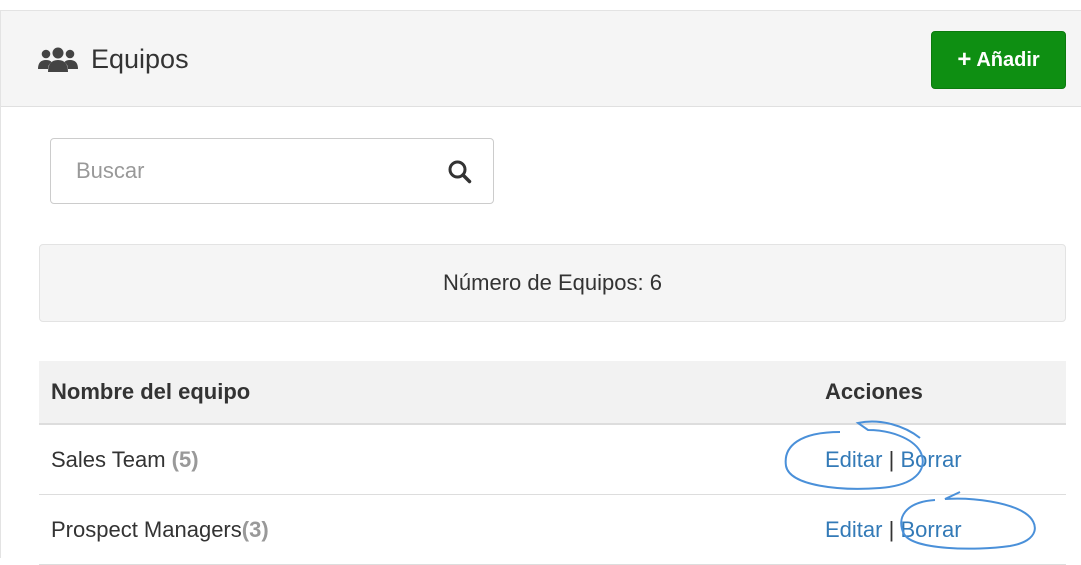  I want to click on search-input, so click(242, 171).